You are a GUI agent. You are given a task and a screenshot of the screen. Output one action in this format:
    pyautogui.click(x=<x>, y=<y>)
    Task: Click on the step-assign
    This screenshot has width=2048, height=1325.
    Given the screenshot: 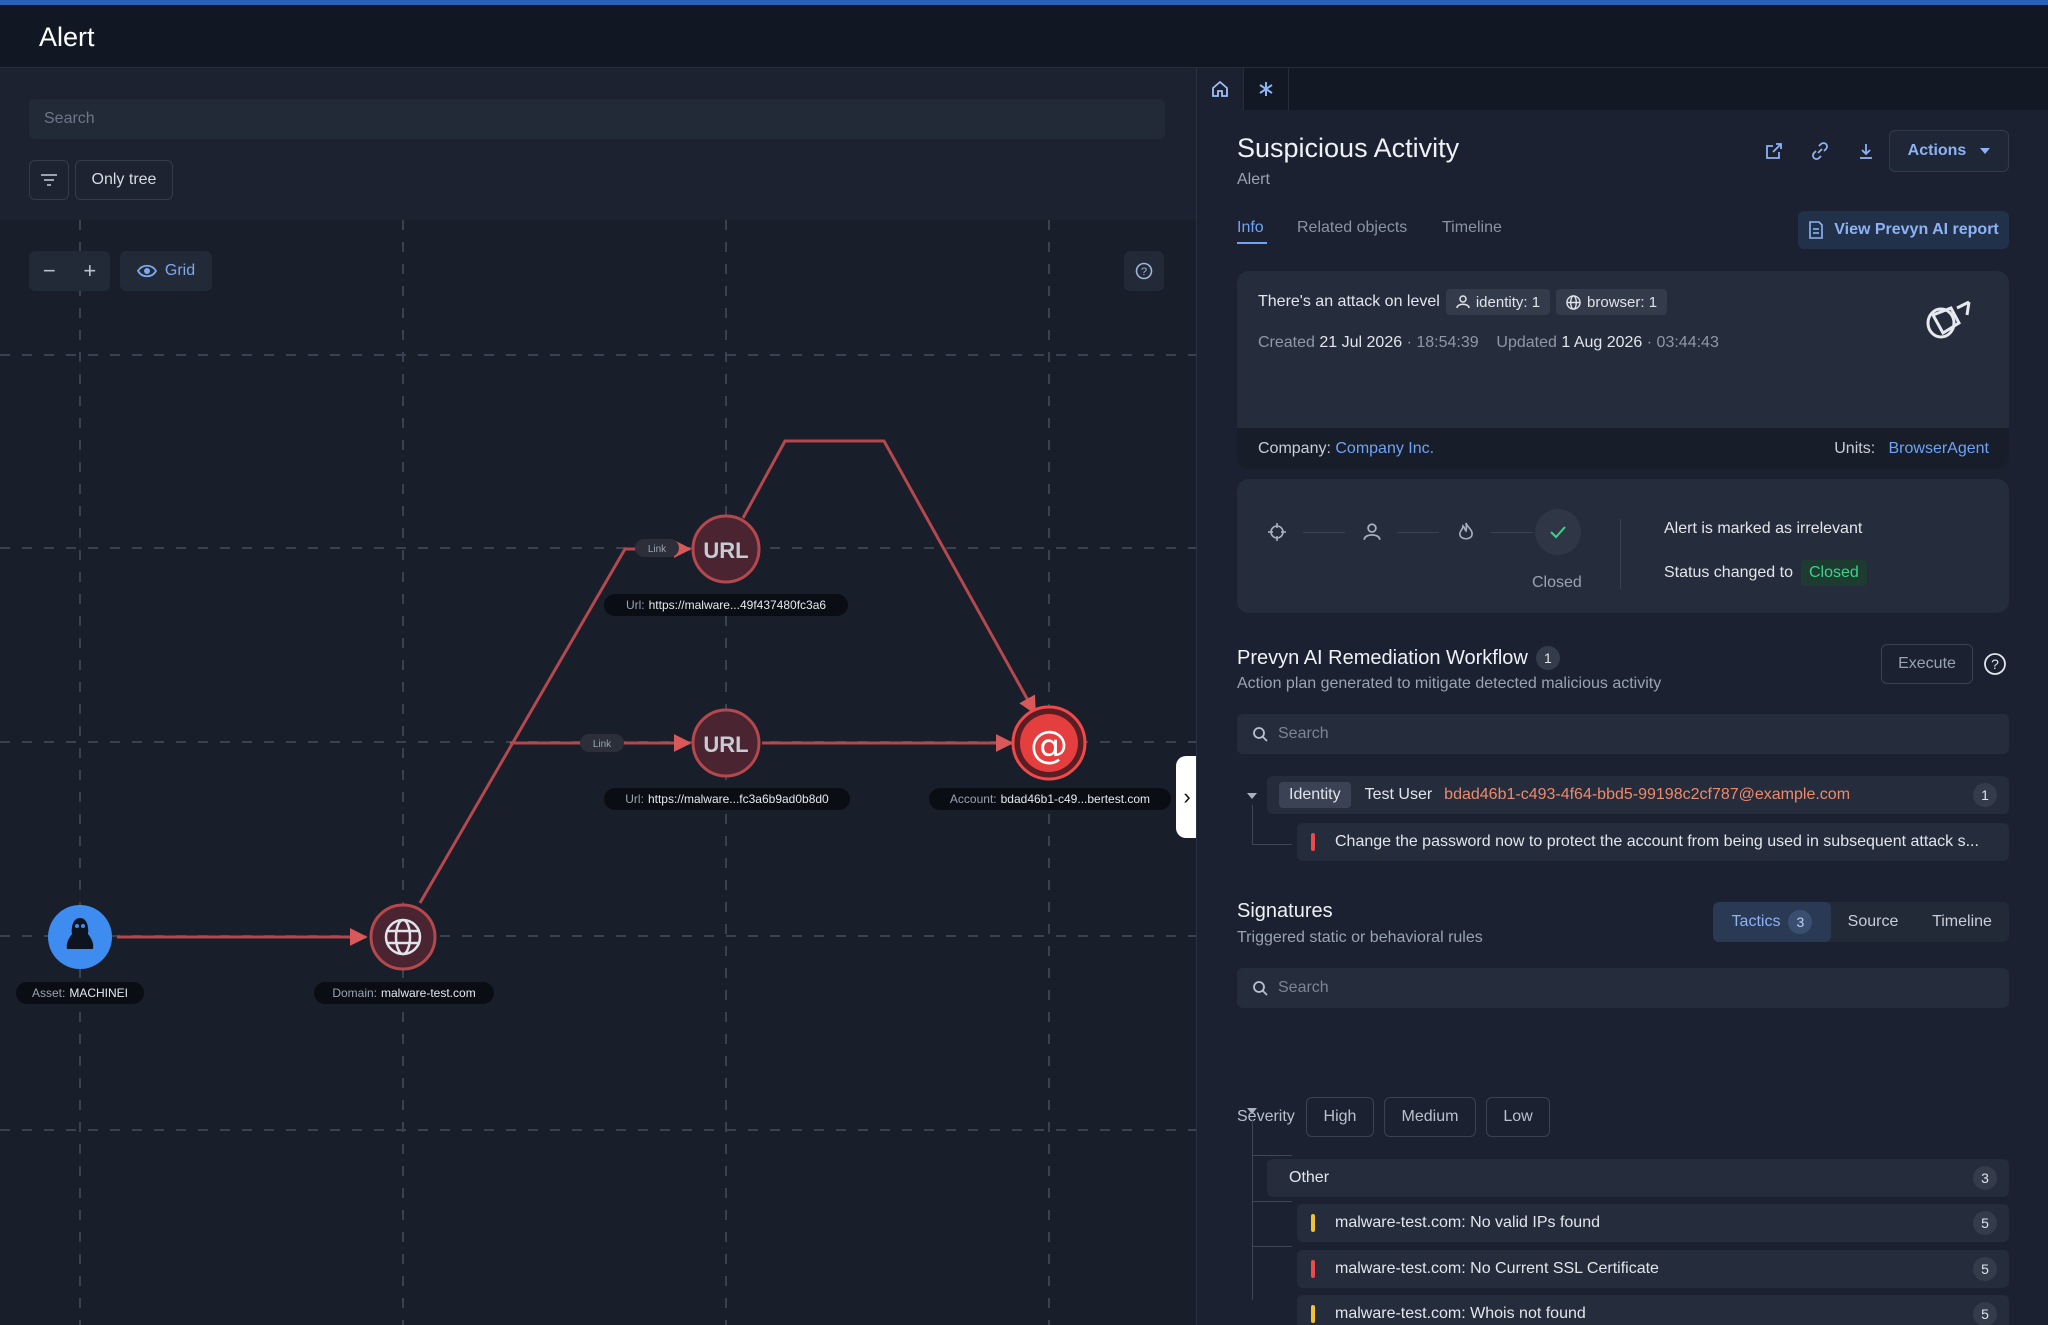 What is the action you would take?
    pyautogui.click(x=1372, y=532)
    